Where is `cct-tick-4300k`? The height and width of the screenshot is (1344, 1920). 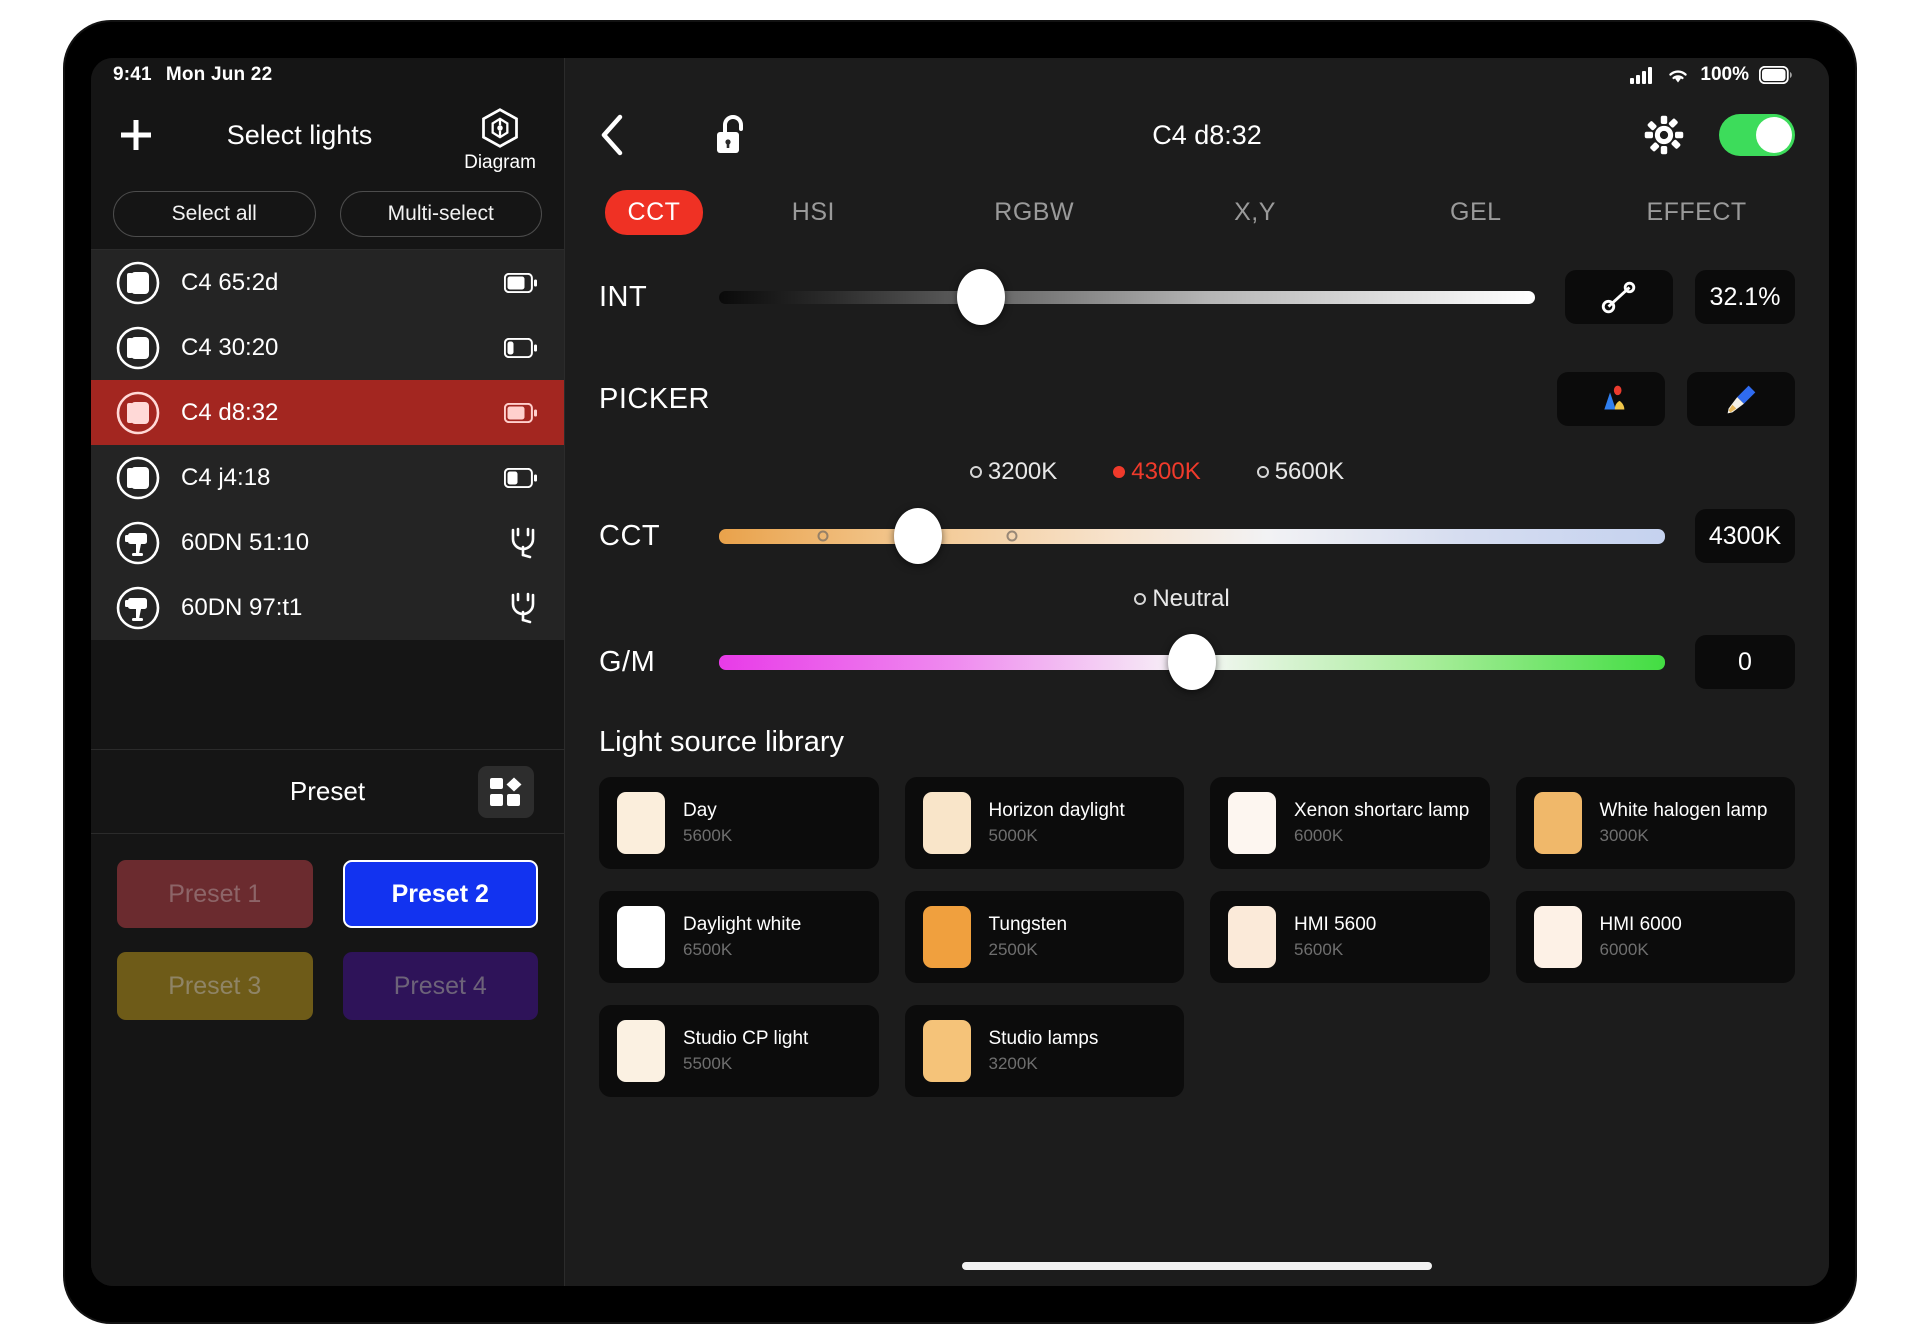 cct-tick-4300k is located at coordinates (1012, 536).